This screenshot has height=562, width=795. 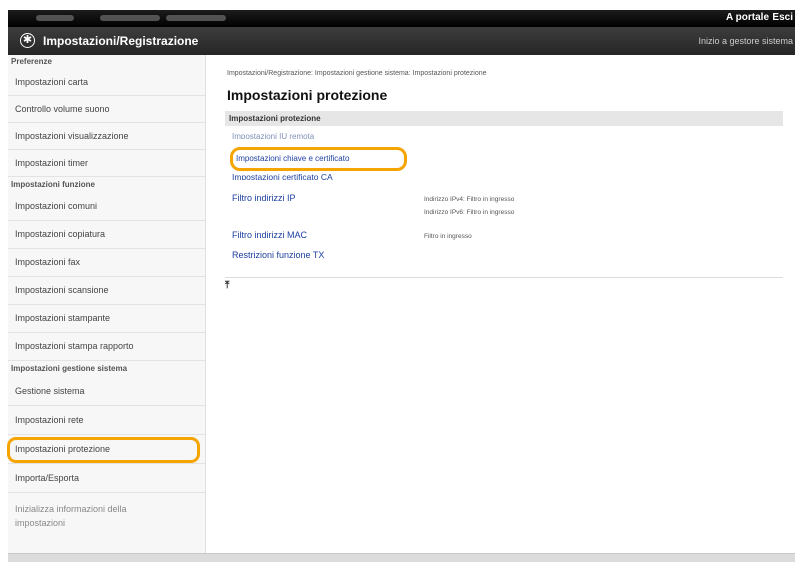 I want to click on mac-filter-detail: Filtro in ingresso, so click(x=448, y=236).